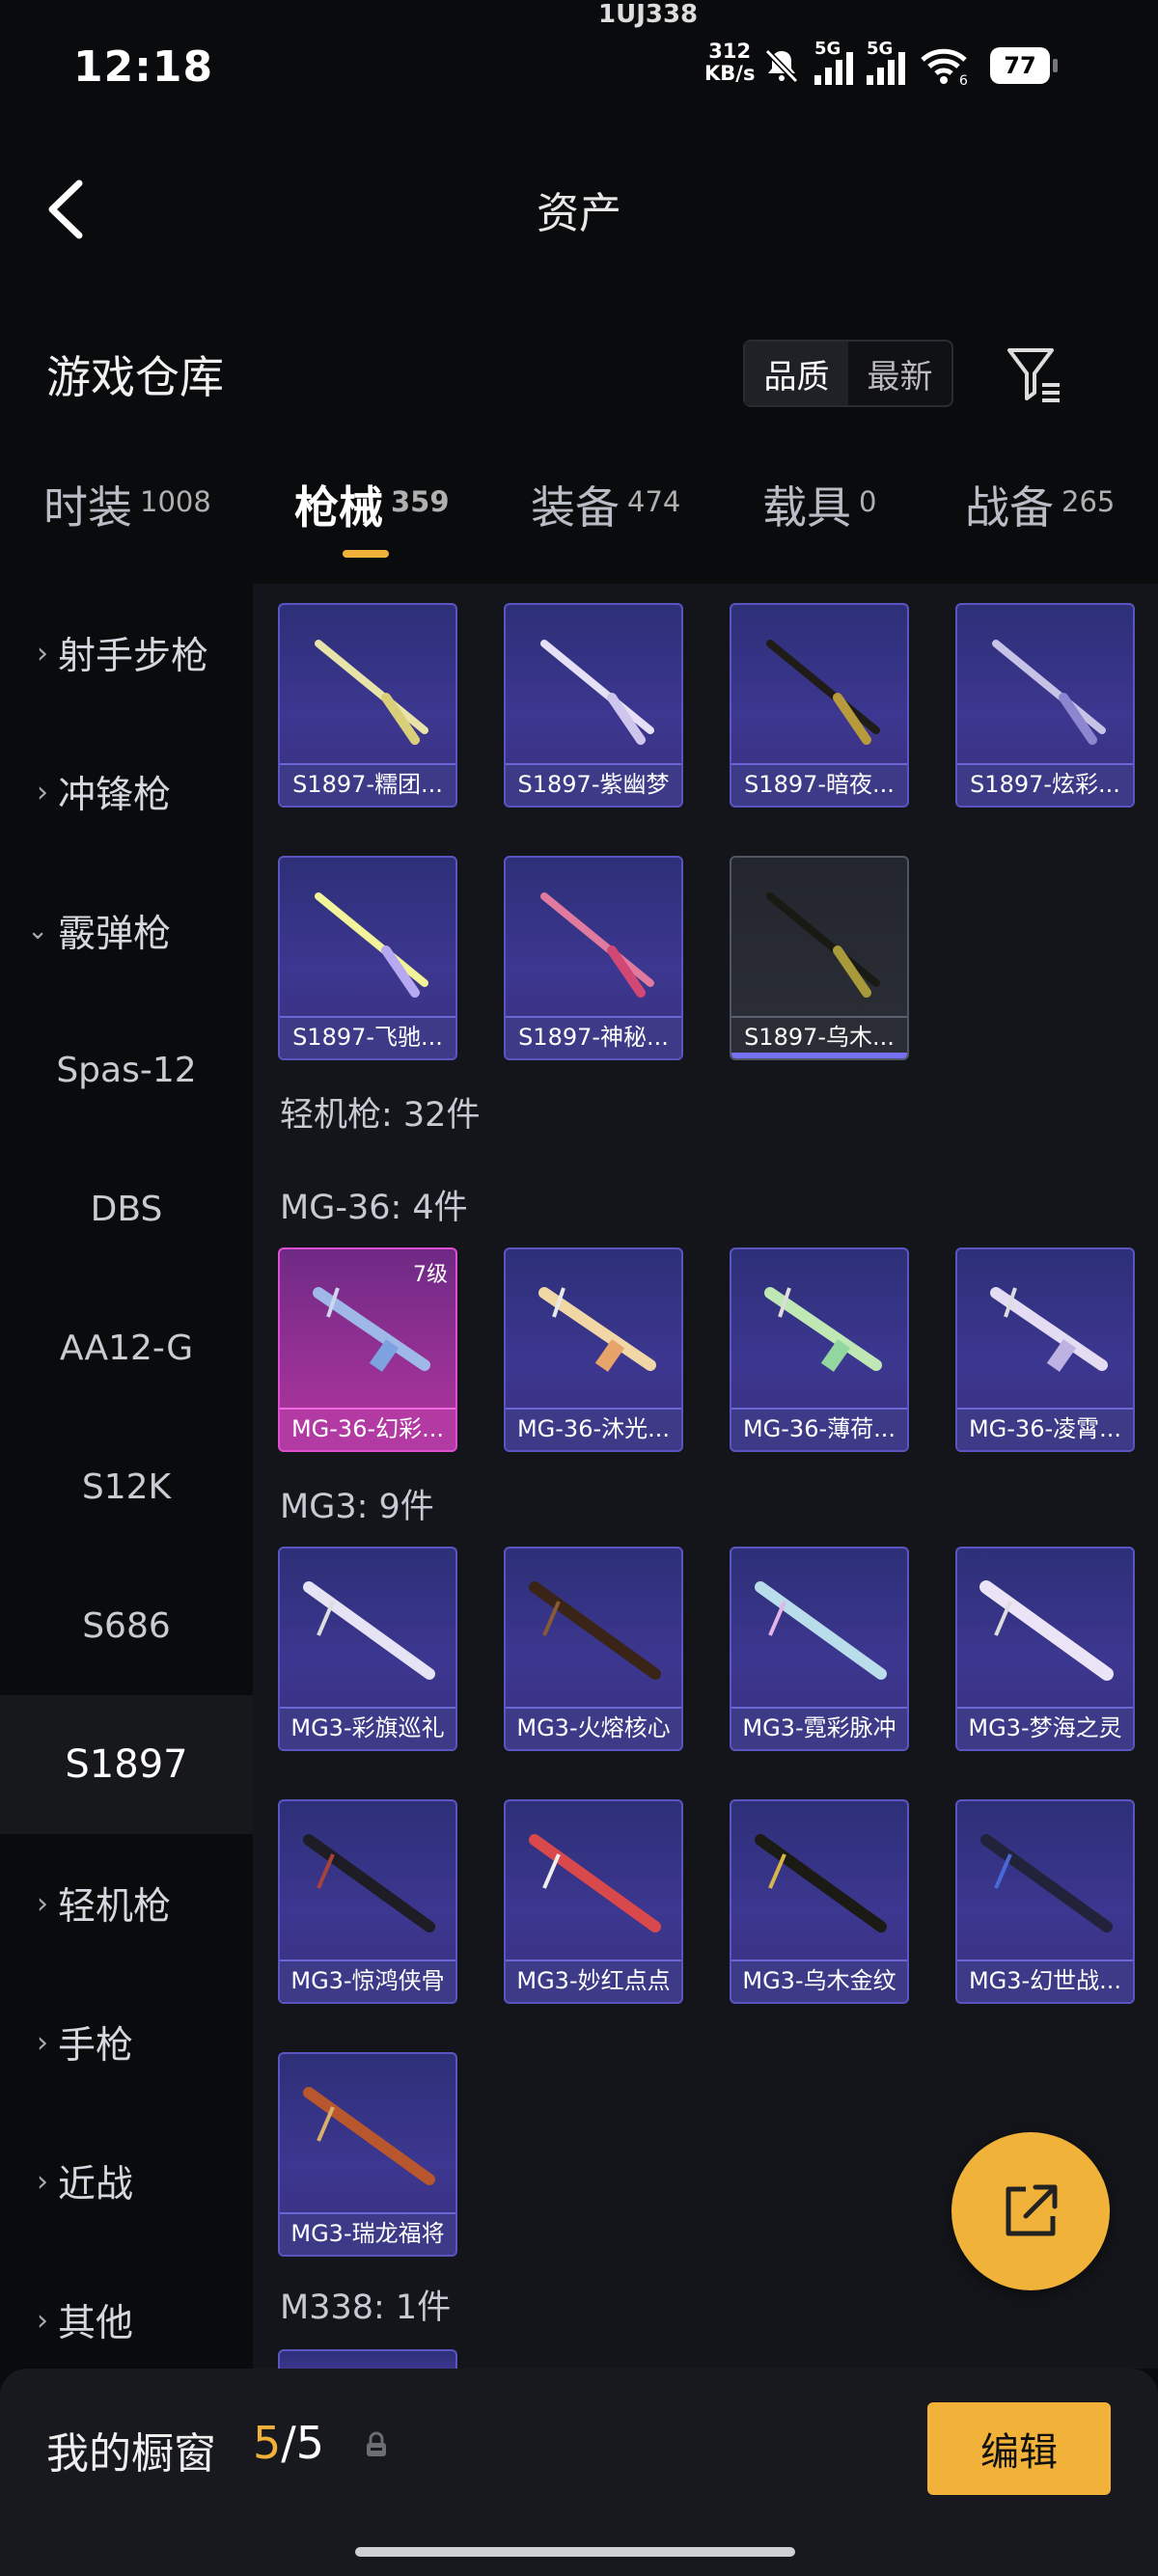 The height and width of the screenshot is (2576, 1158). I want to click on showcase-total: /5, so click(303, 2443).